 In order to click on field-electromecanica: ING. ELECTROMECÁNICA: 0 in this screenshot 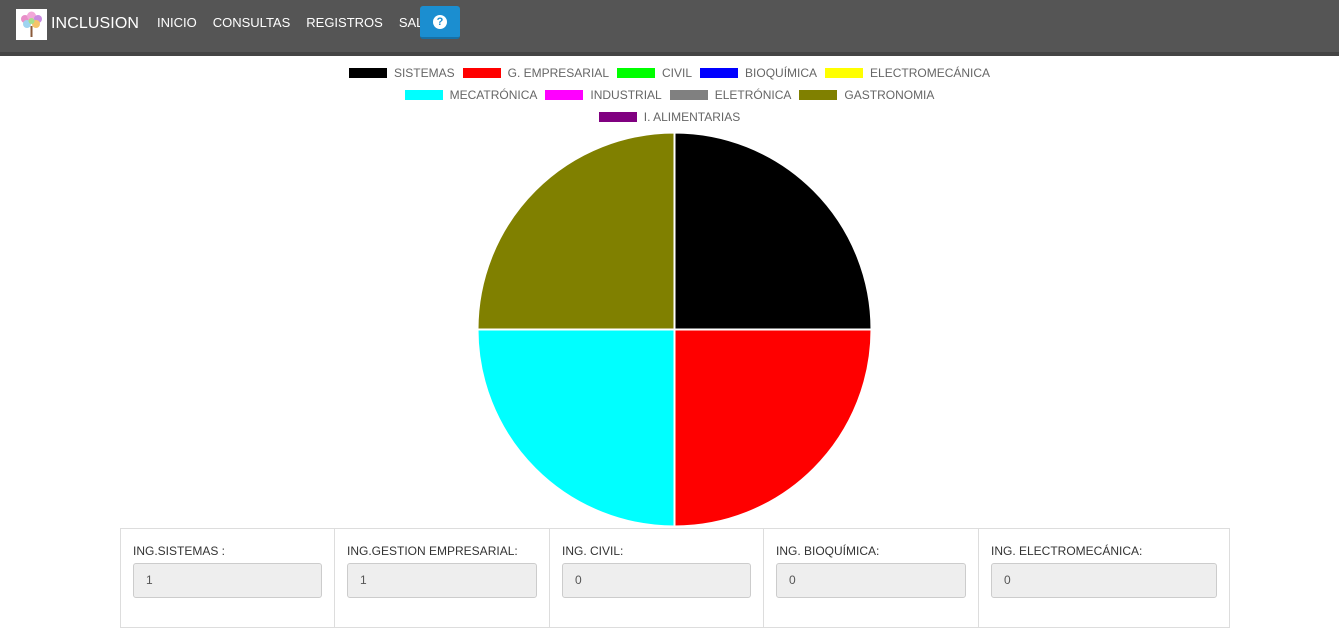, I will do `click(1104, 578)`.